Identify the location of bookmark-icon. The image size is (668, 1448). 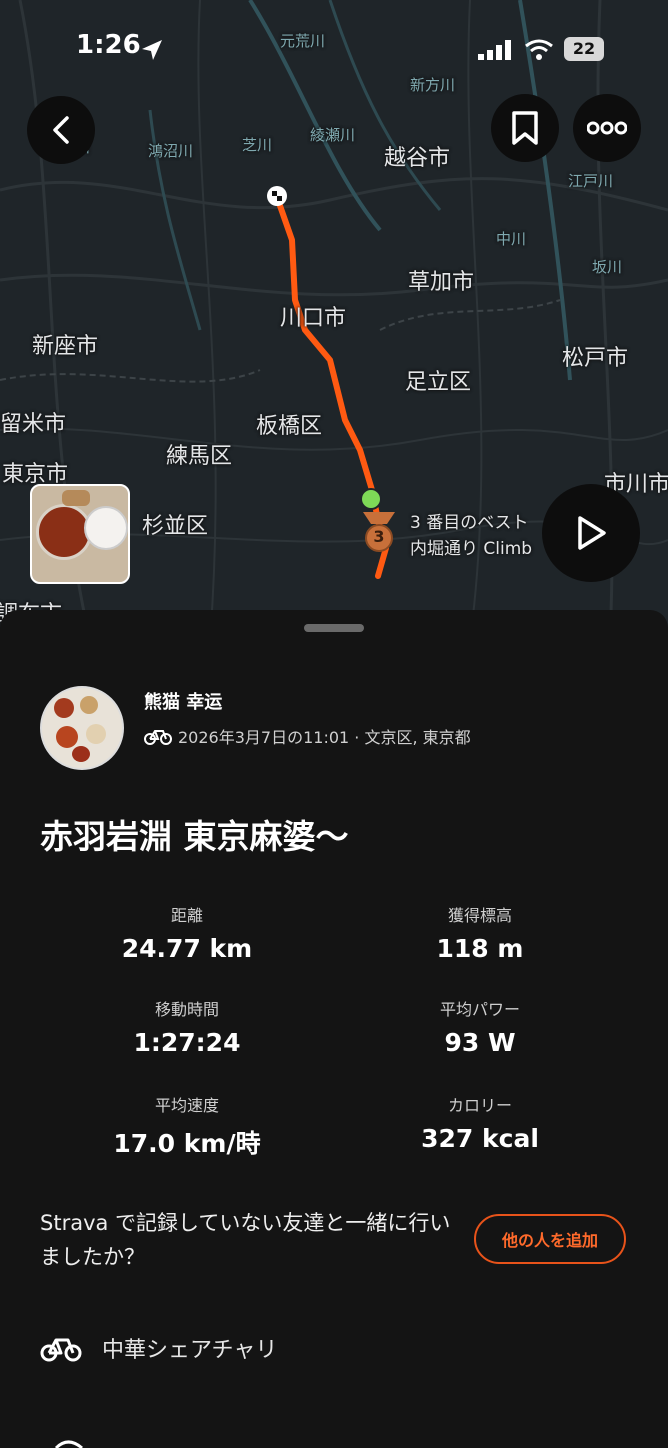
(525, 128).